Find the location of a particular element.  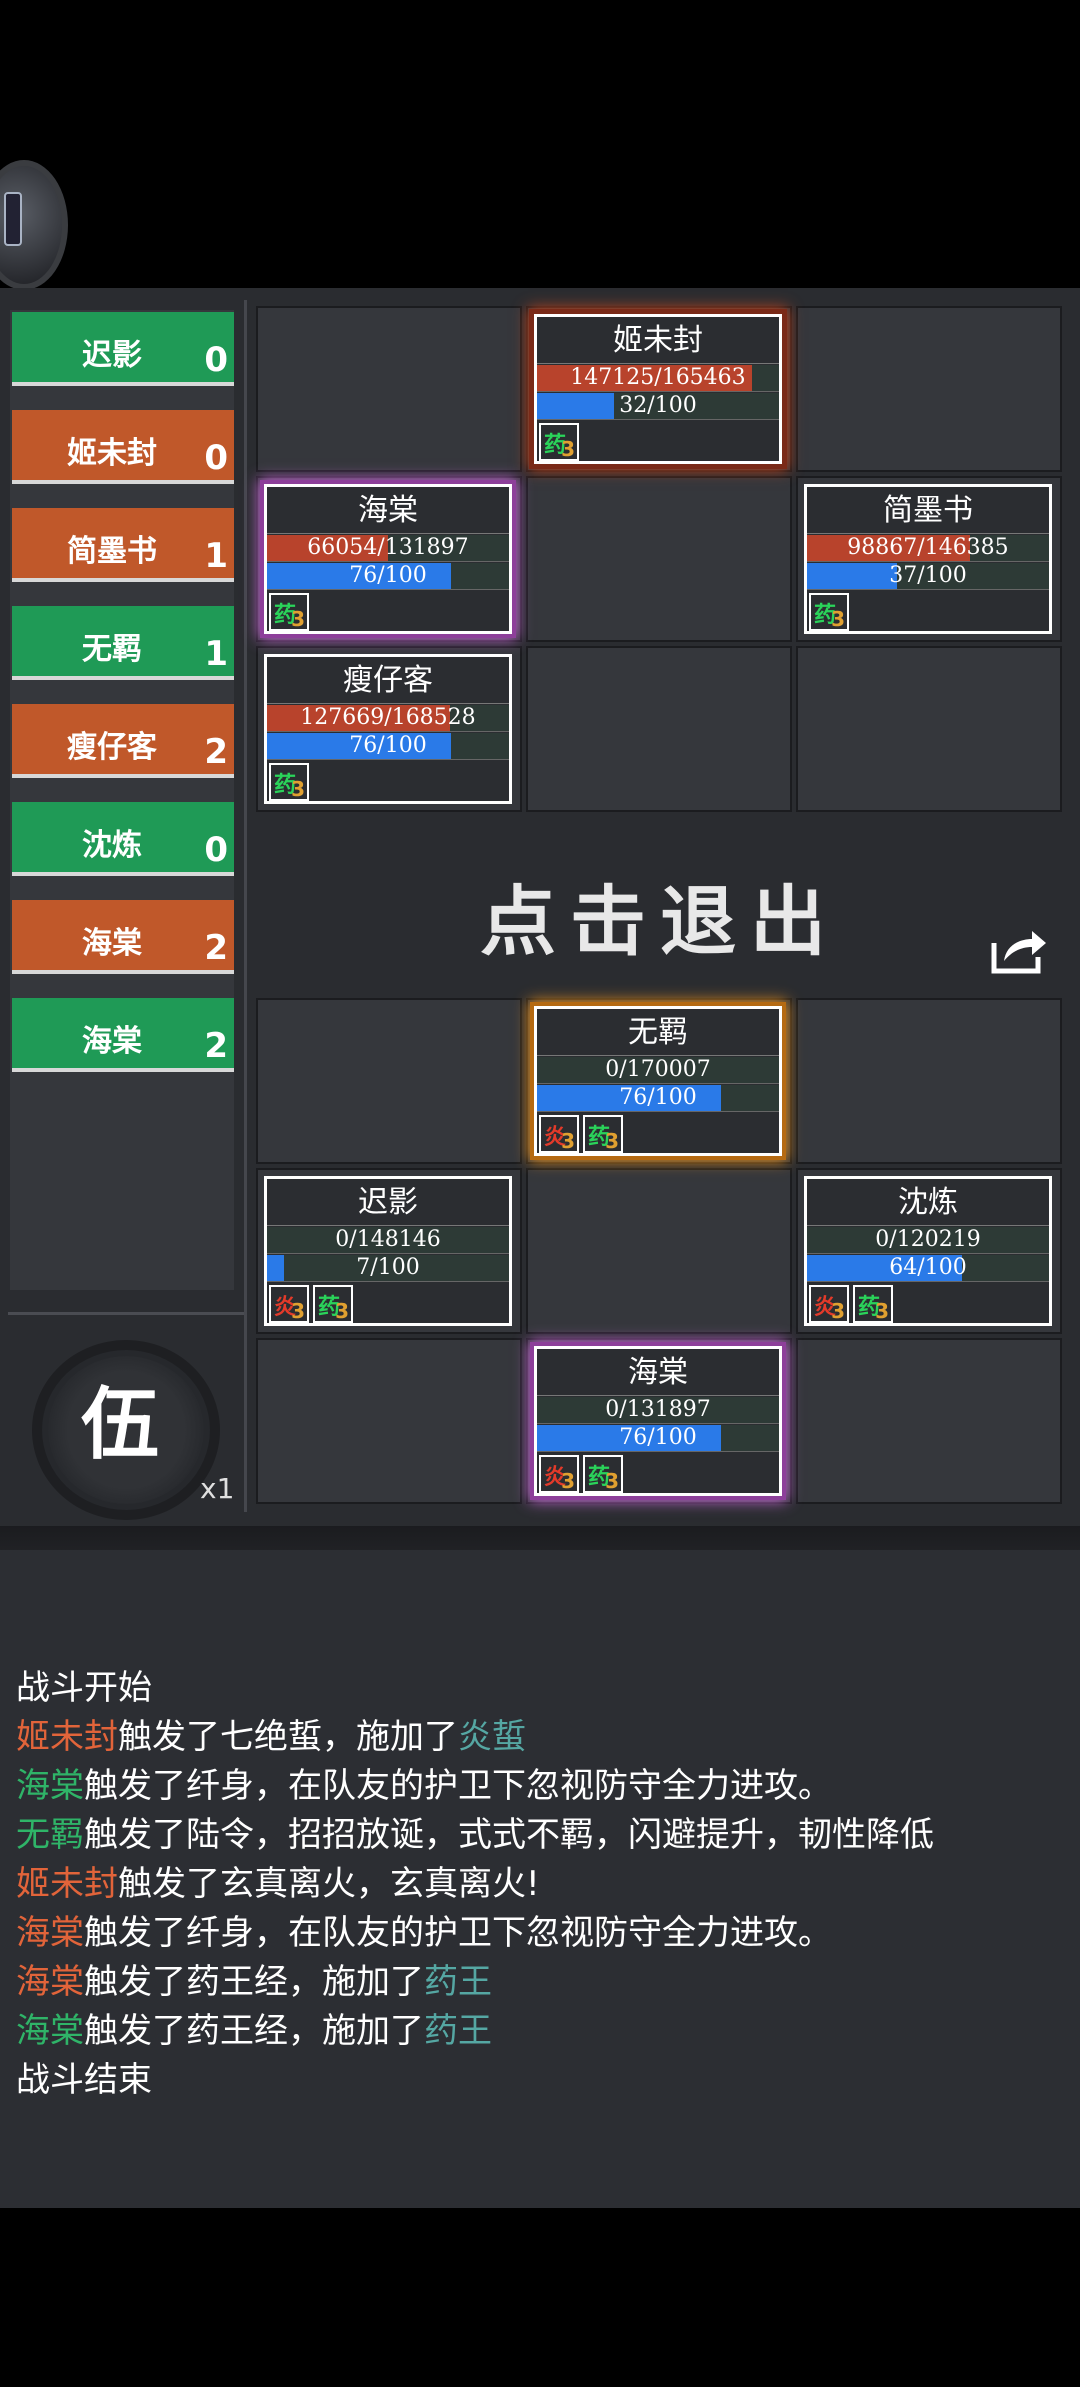

speed-toggle: x1 is located at coordinates (217, 1488).